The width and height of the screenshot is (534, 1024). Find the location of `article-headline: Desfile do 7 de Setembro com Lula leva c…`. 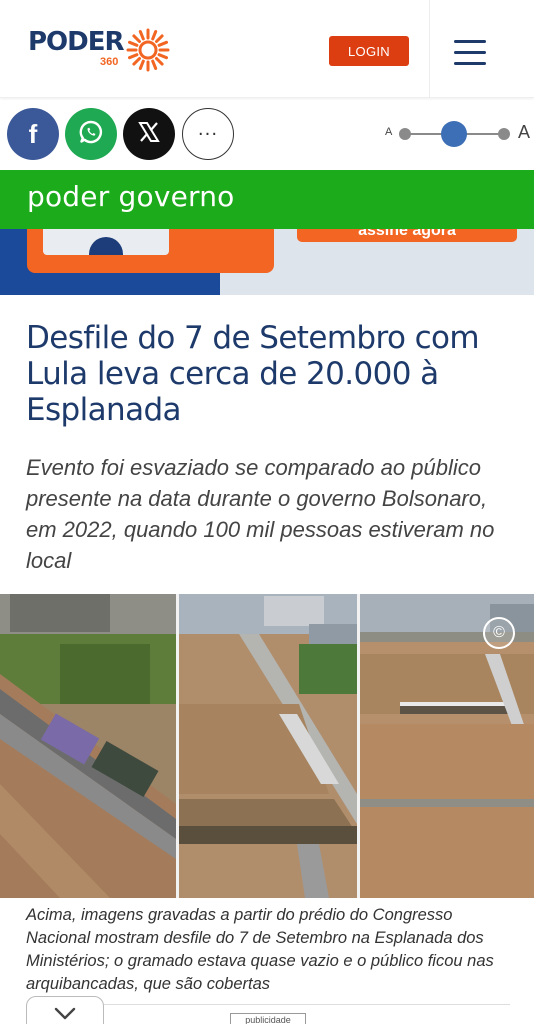

article-headline: Desfile do 7 de Setembro com Lula leva c… is located at coordinates (253, 374).